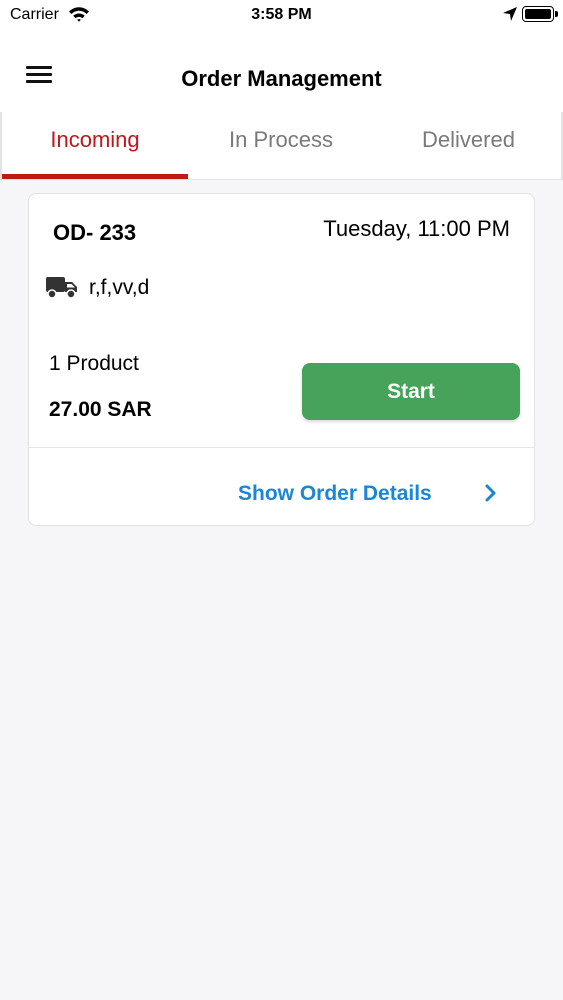 This screenshot has height=1000, width=563. What do you see at coordinates (538, 14) in the screenshot?
I see `battery-icon` at bounding box center [538, 14].